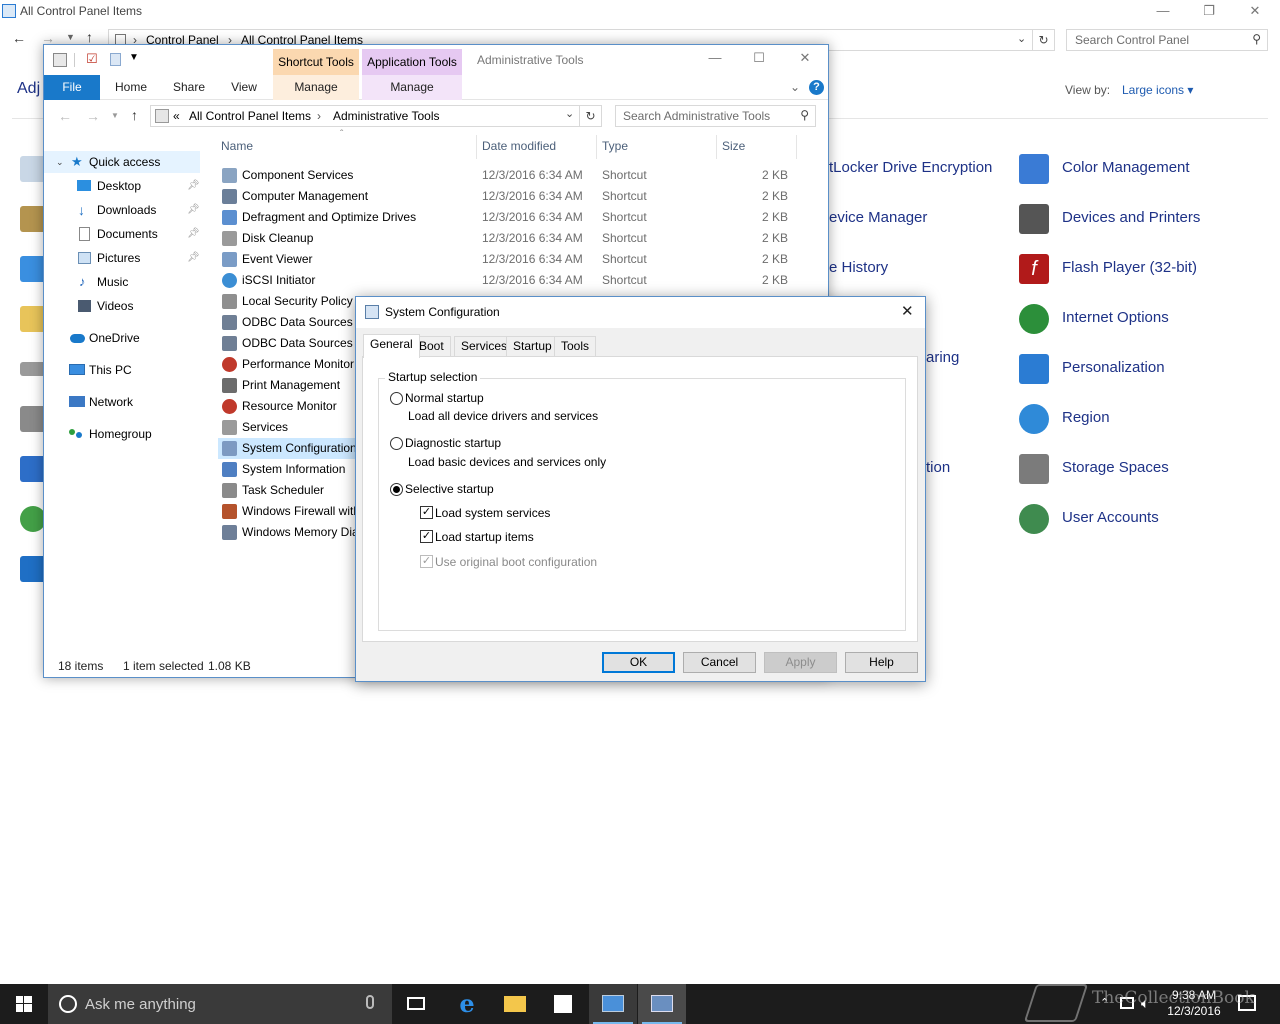 This screenshot has height=1024, width=1280. Describe the element at coordinates (412, 62) in the screenshot. I see `tab-application-tools: Application Tools` at that location.